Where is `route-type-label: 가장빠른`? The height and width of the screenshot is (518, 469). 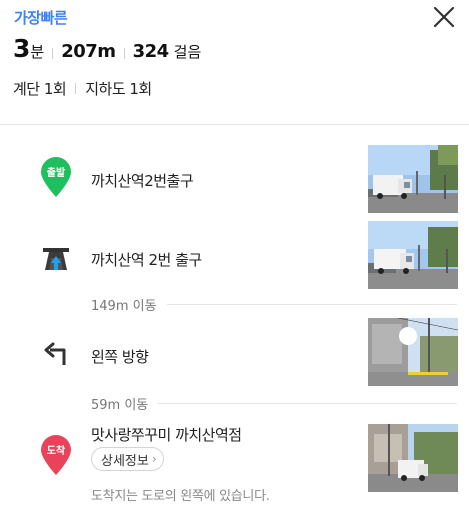 route-type-label: 가장빠른 is located at coordinates (41, 18).